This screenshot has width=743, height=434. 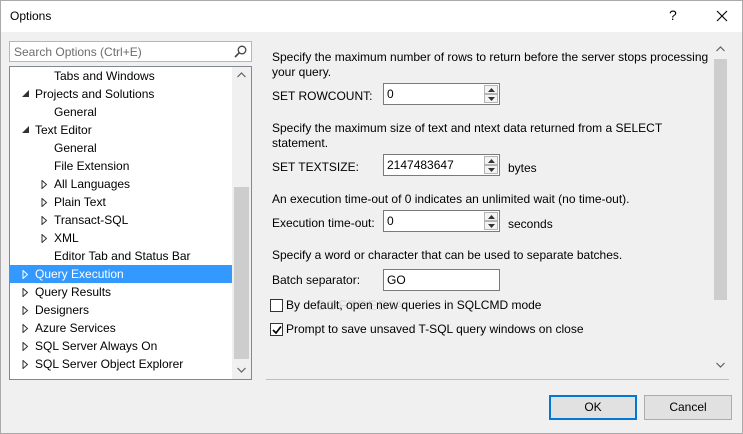 I want to click on footer-divider, so click(x=497, y=379).